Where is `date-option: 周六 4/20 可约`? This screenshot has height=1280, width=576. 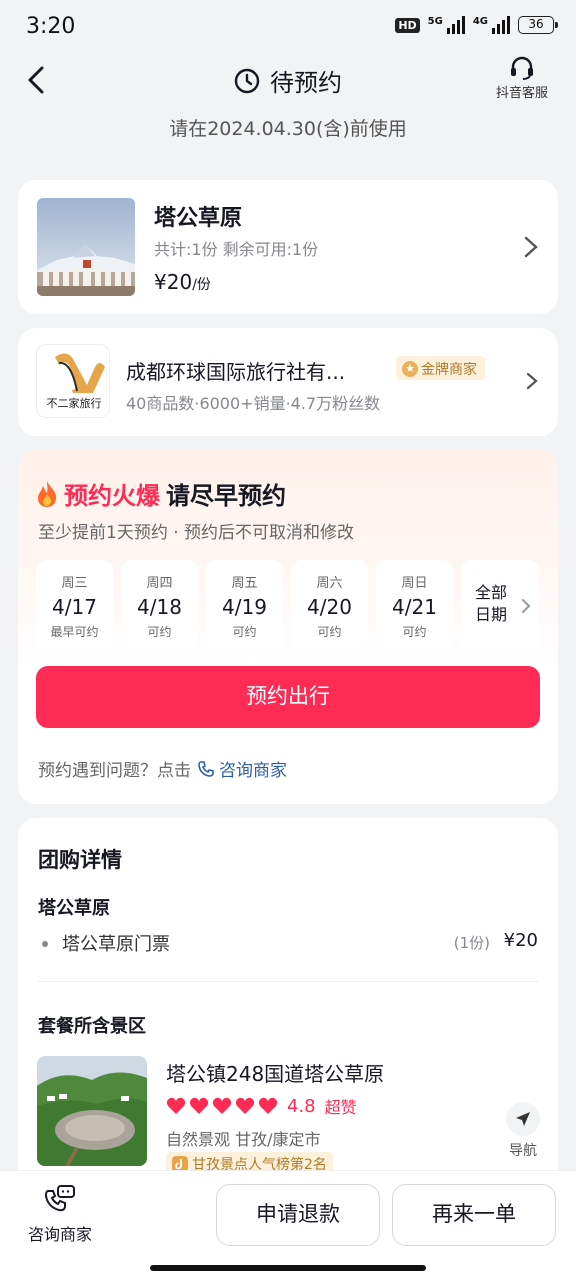
date-option: 周六 4/20 可约 is located at coordinates (329, 605).